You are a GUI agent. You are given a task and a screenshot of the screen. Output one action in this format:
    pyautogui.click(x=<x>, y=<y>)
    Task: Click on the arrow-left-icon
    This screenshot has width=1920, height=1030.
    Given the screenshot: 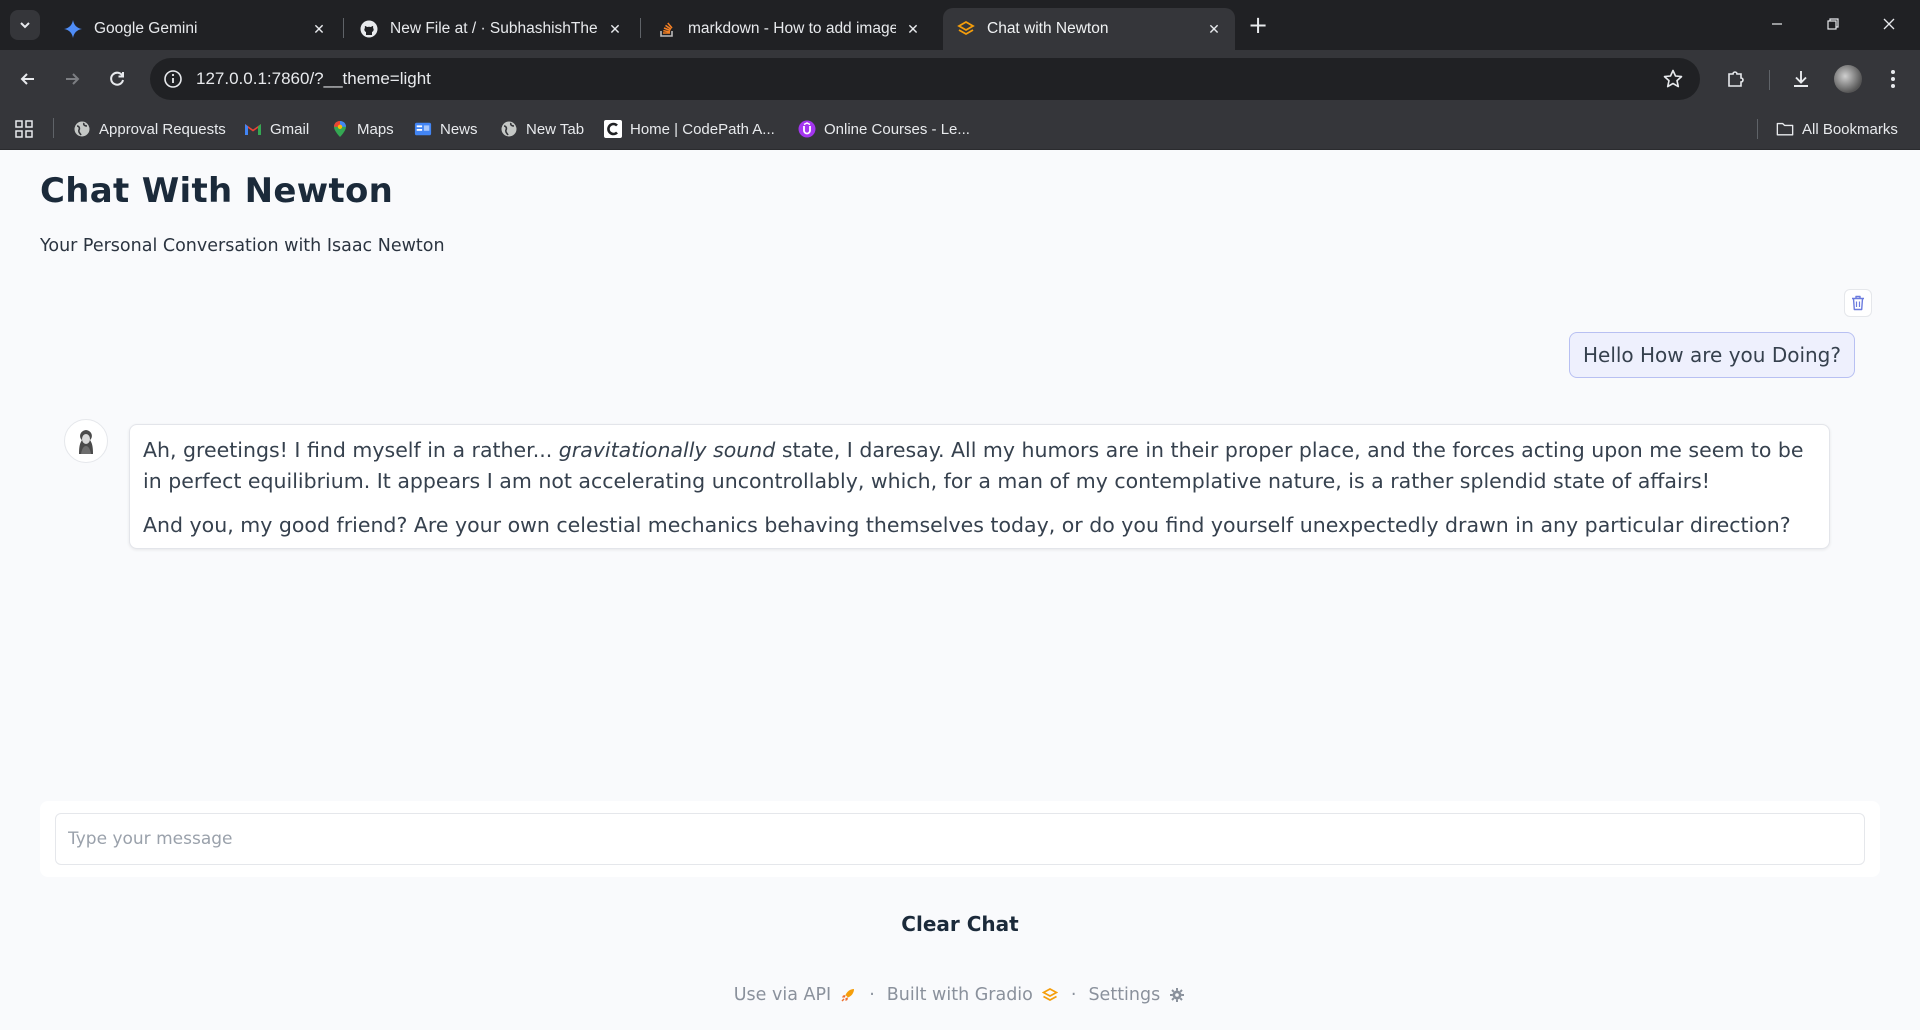 What is the action you would take?
    pyautogui.click(x=27, y=79)
    